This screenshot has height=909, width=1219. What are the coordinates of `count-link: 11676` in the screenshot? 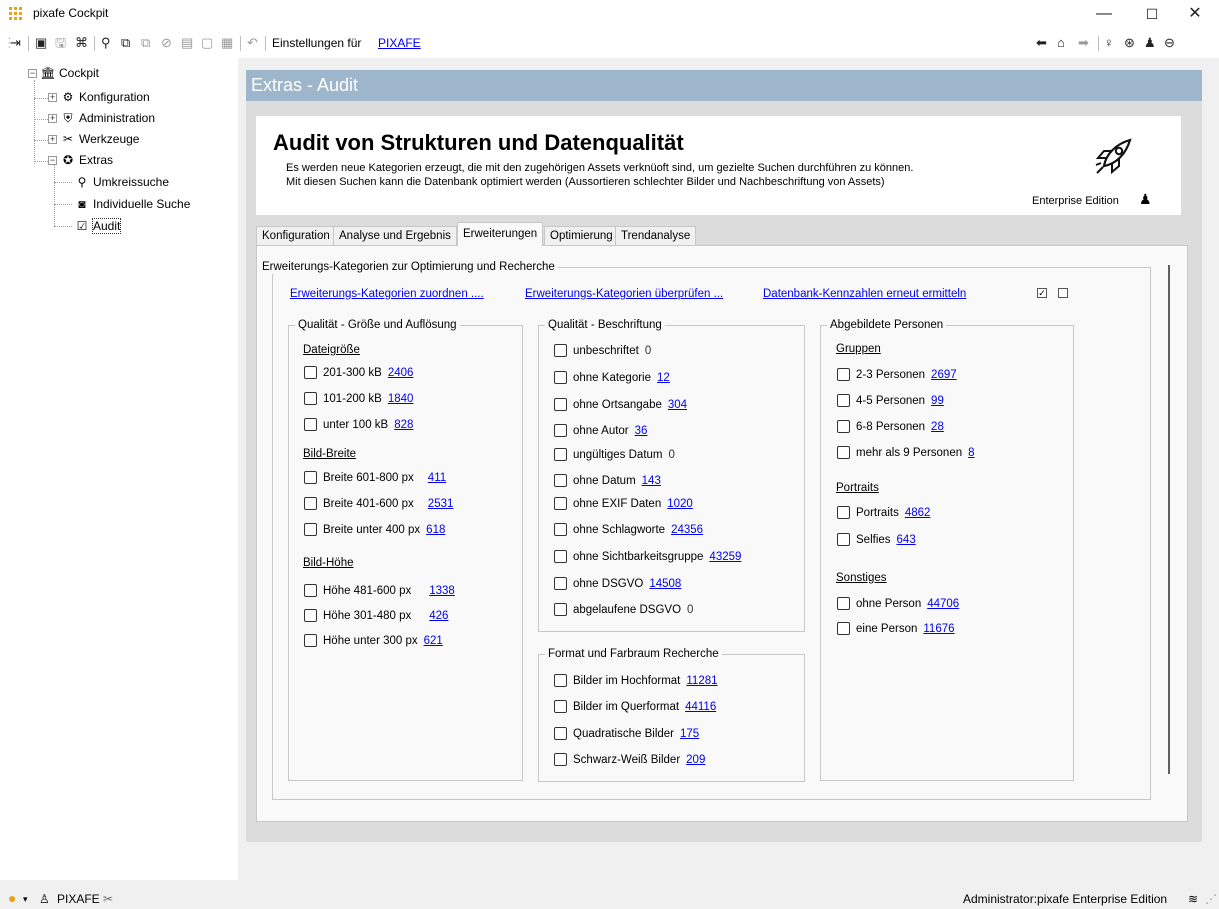 It's located at (938, 629).